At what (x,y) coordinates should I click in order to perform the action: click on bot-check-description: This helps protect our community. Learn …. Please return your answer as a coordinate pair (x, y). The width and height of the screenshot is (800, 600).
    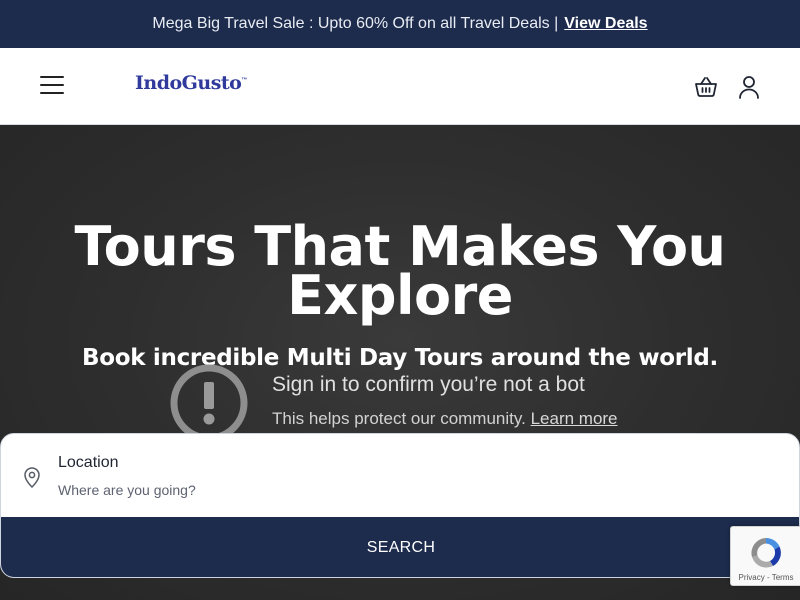
    Looking at the image, I should click on (445, 419).